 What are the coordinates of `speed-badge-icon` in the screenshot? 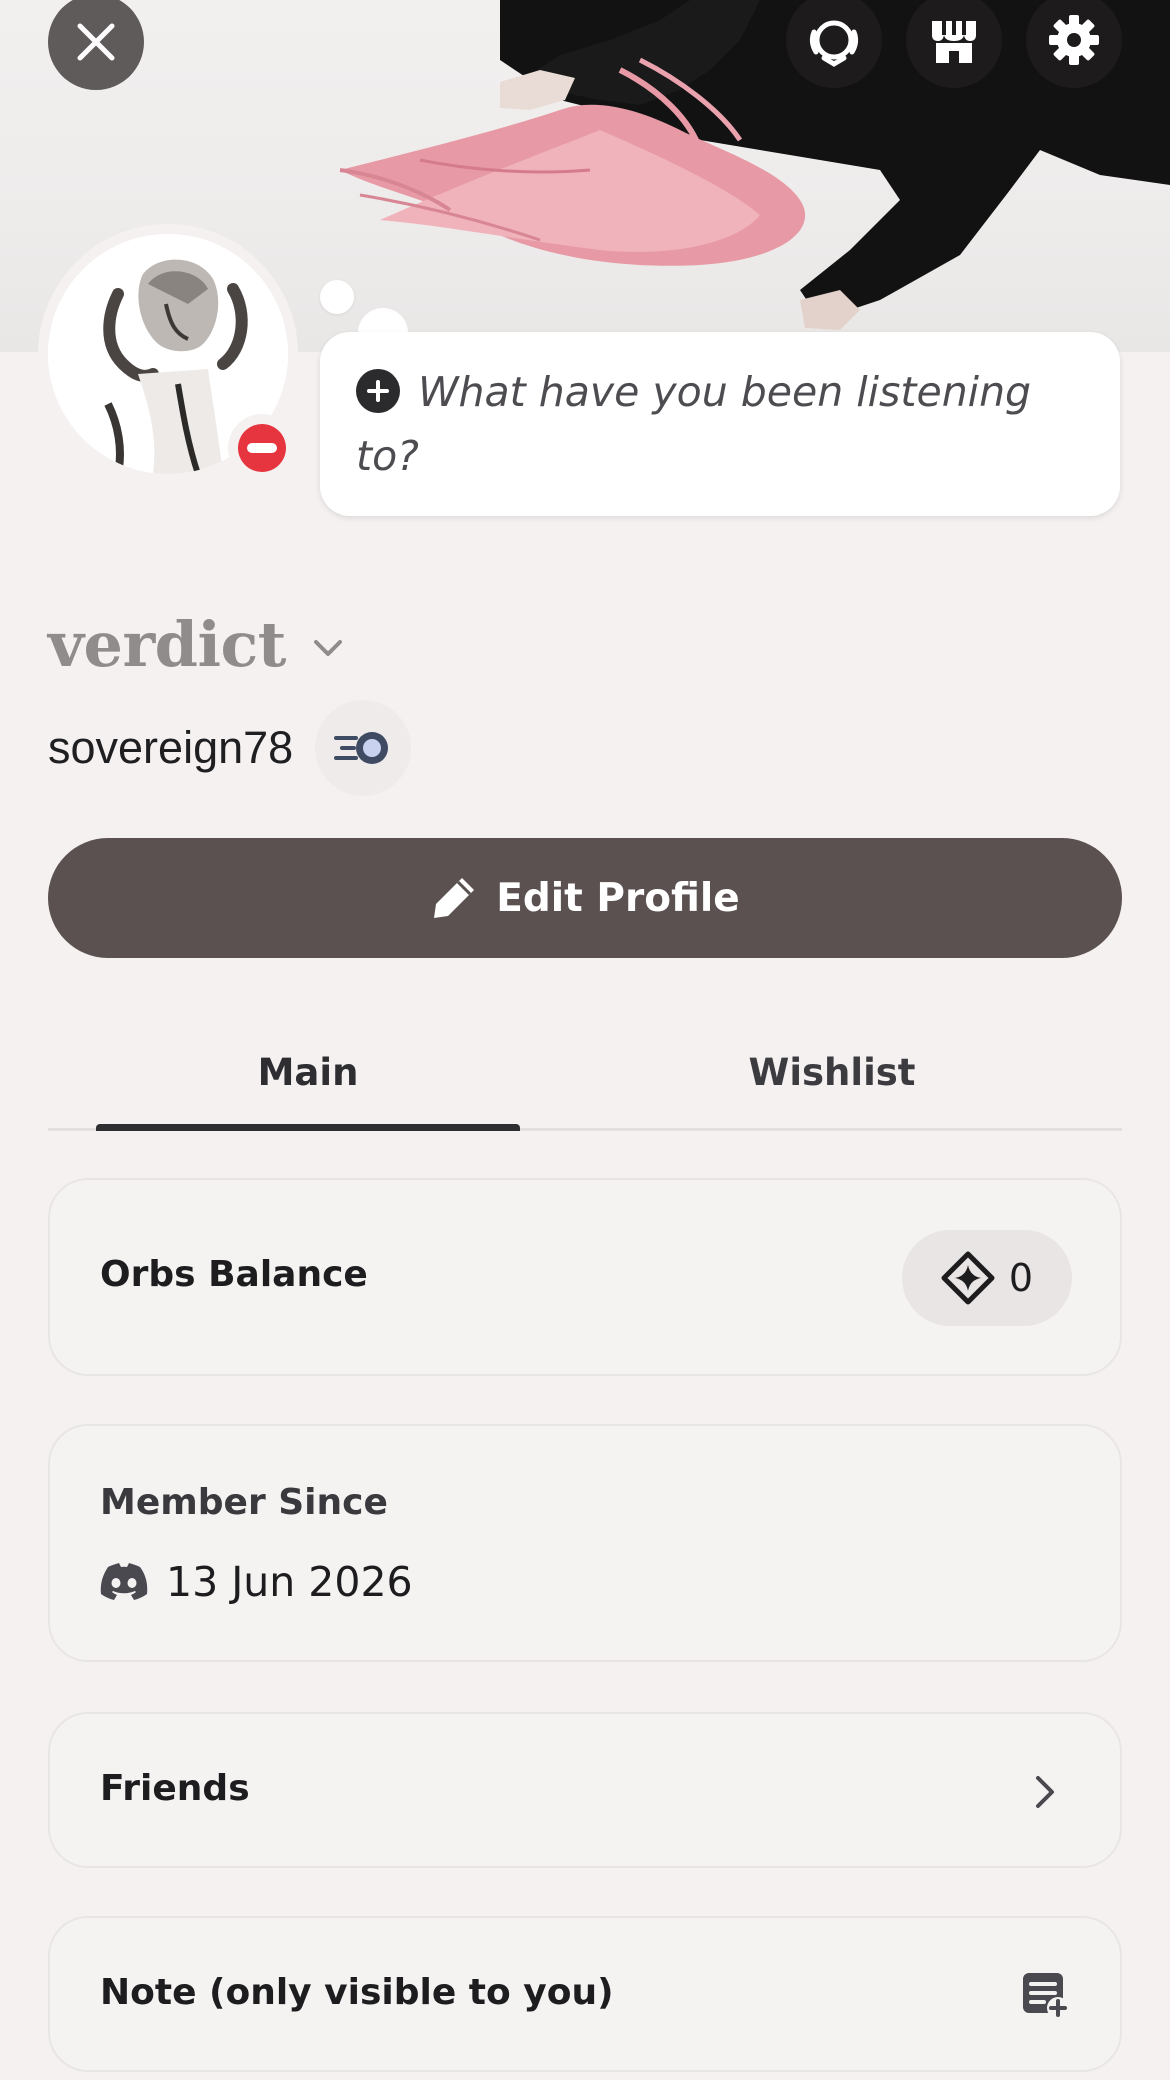 It's located at (361, 748).